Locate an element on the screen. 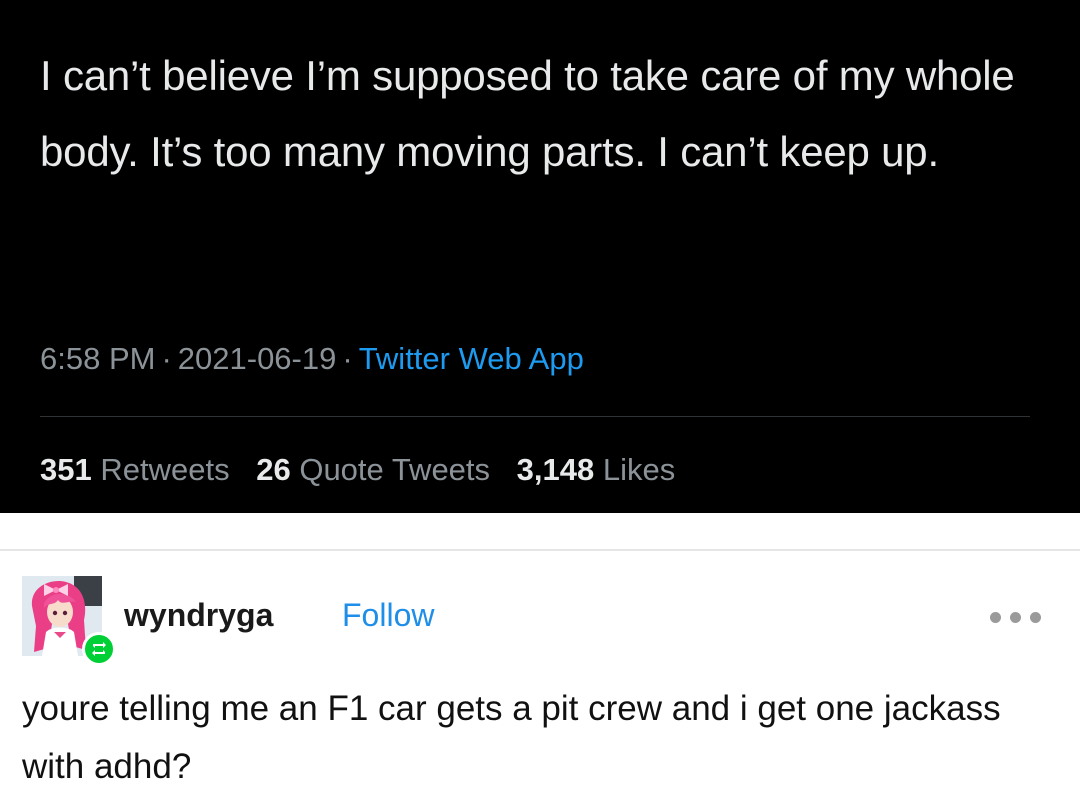 The height and width of the screenshot is (796, 1080). post-divider is located at coordinates (540, 550).